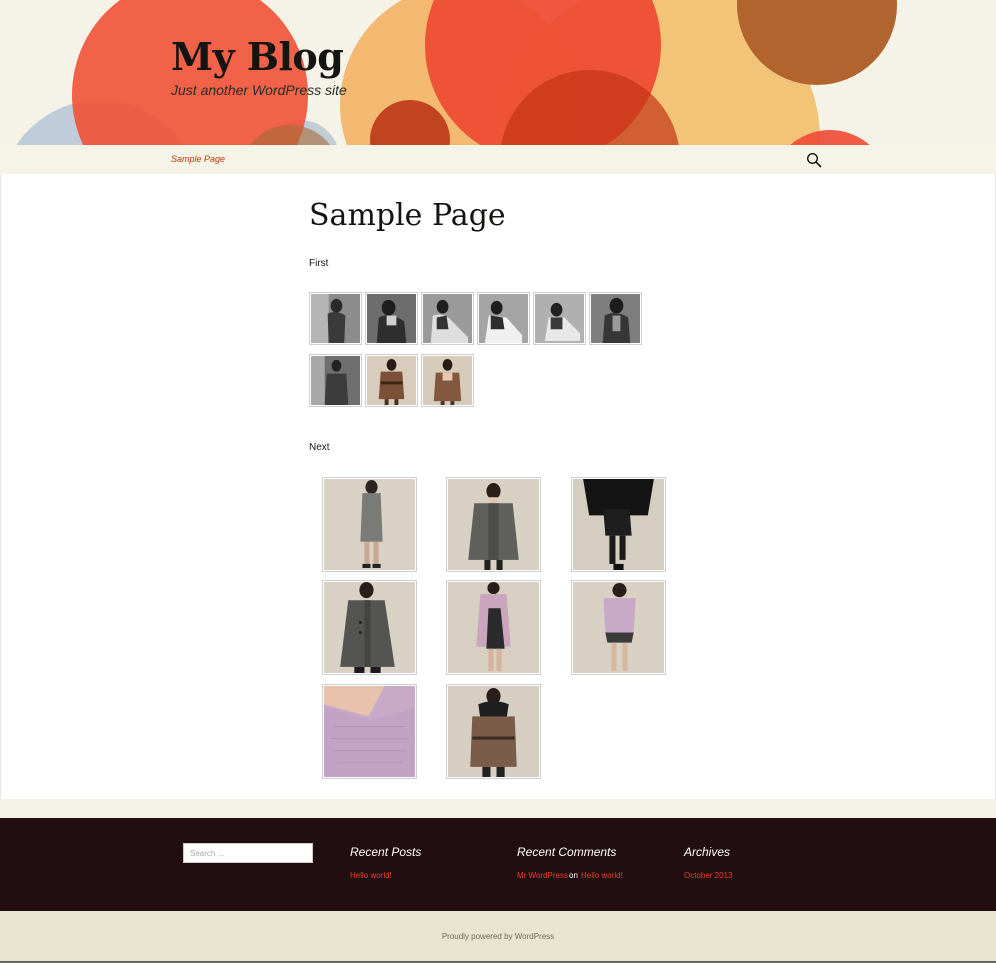 This screenshot has height=963, width=996. What do you see at coordinates (707, 852) in the screenshot?
I see `archives-title: Archives` at bounding box center [707, 852].